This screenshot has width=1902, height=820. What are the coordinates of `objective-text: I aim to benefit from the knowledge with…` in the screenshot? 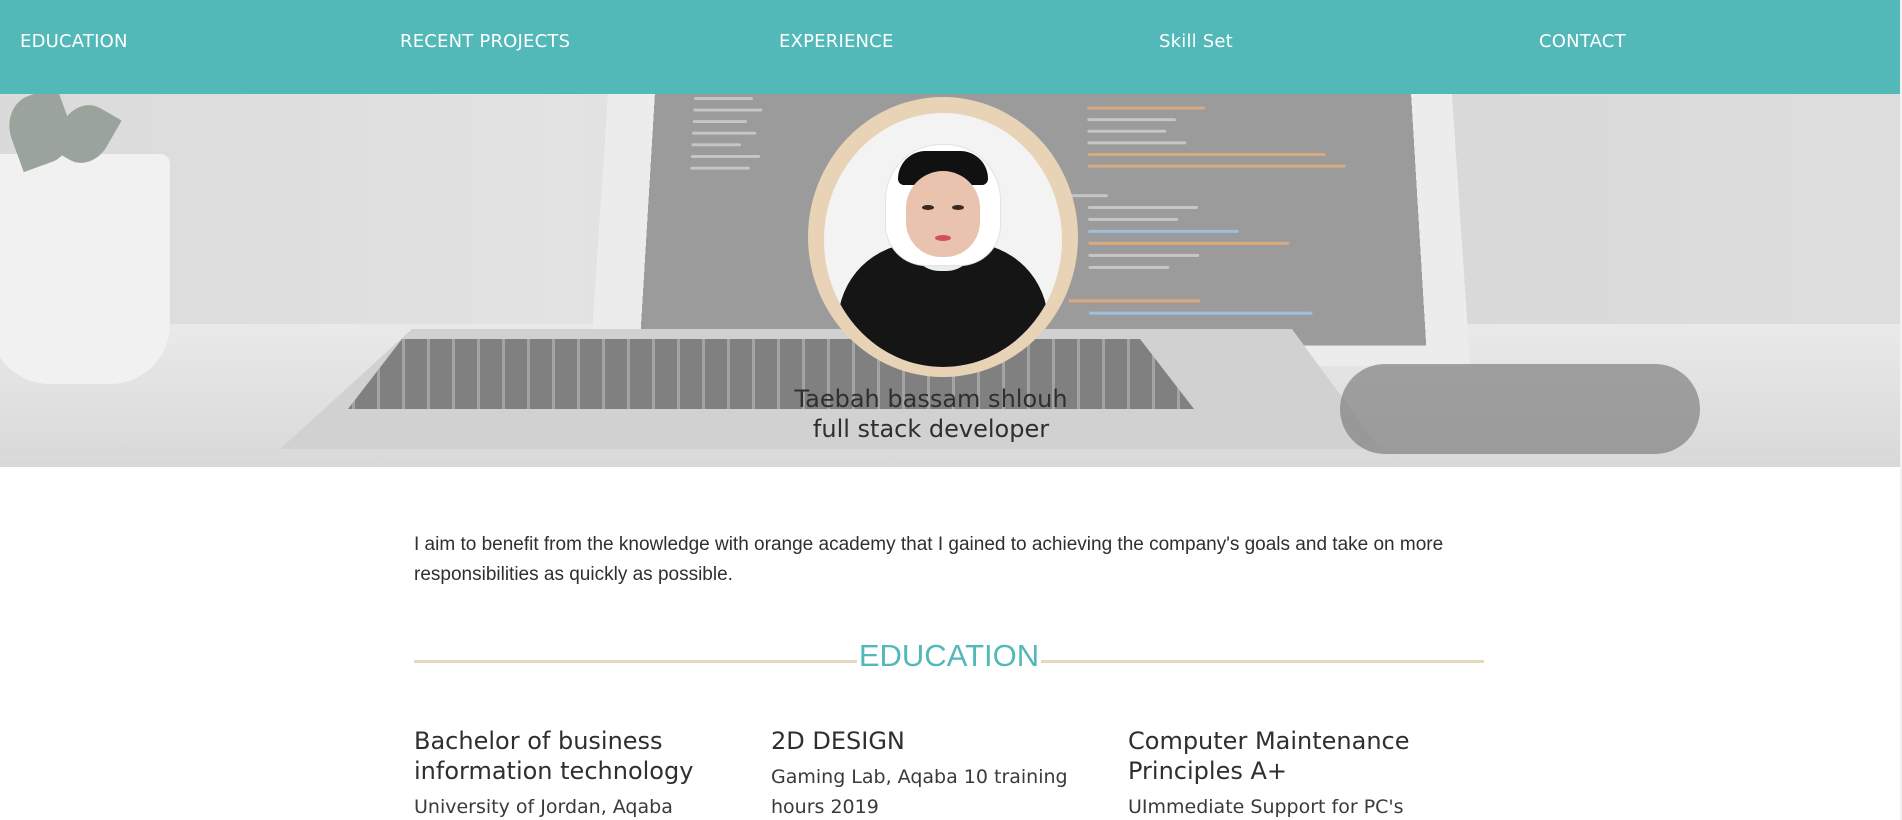 It's located at (929, 559).